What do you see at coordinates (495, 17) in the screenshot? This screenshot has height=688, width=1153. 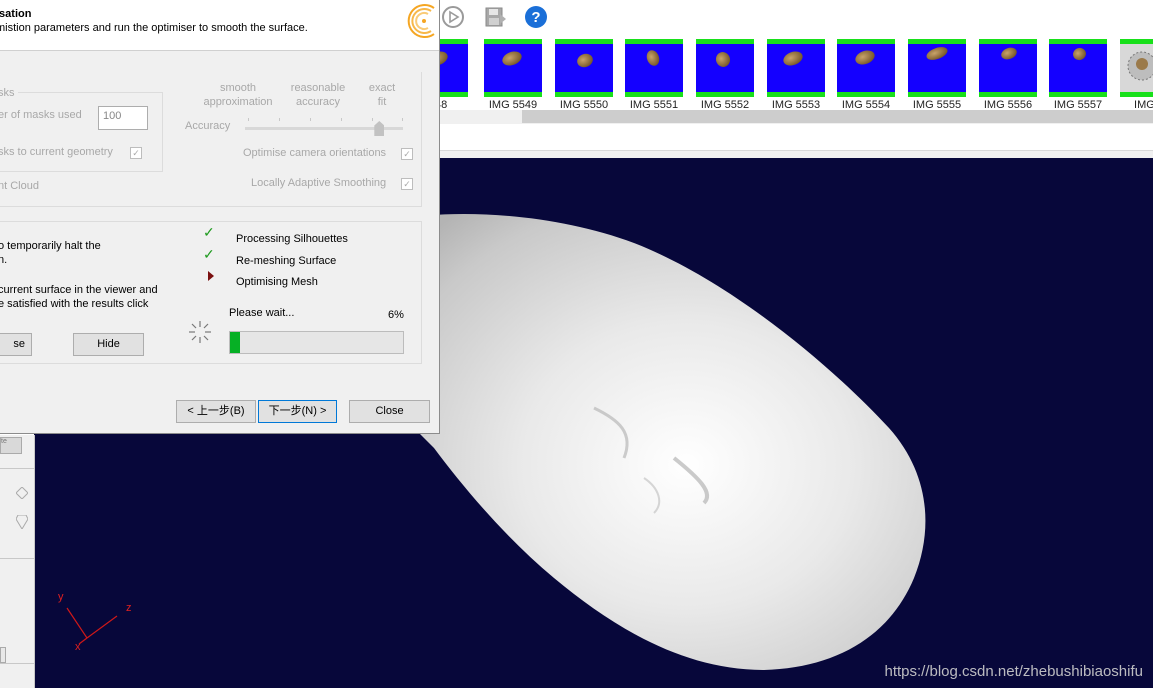 I see `save-icon` at bounding box center [495, 17].